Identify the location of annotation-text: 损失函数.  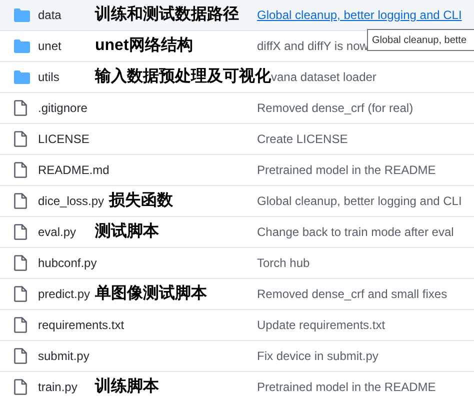
(141, 201).